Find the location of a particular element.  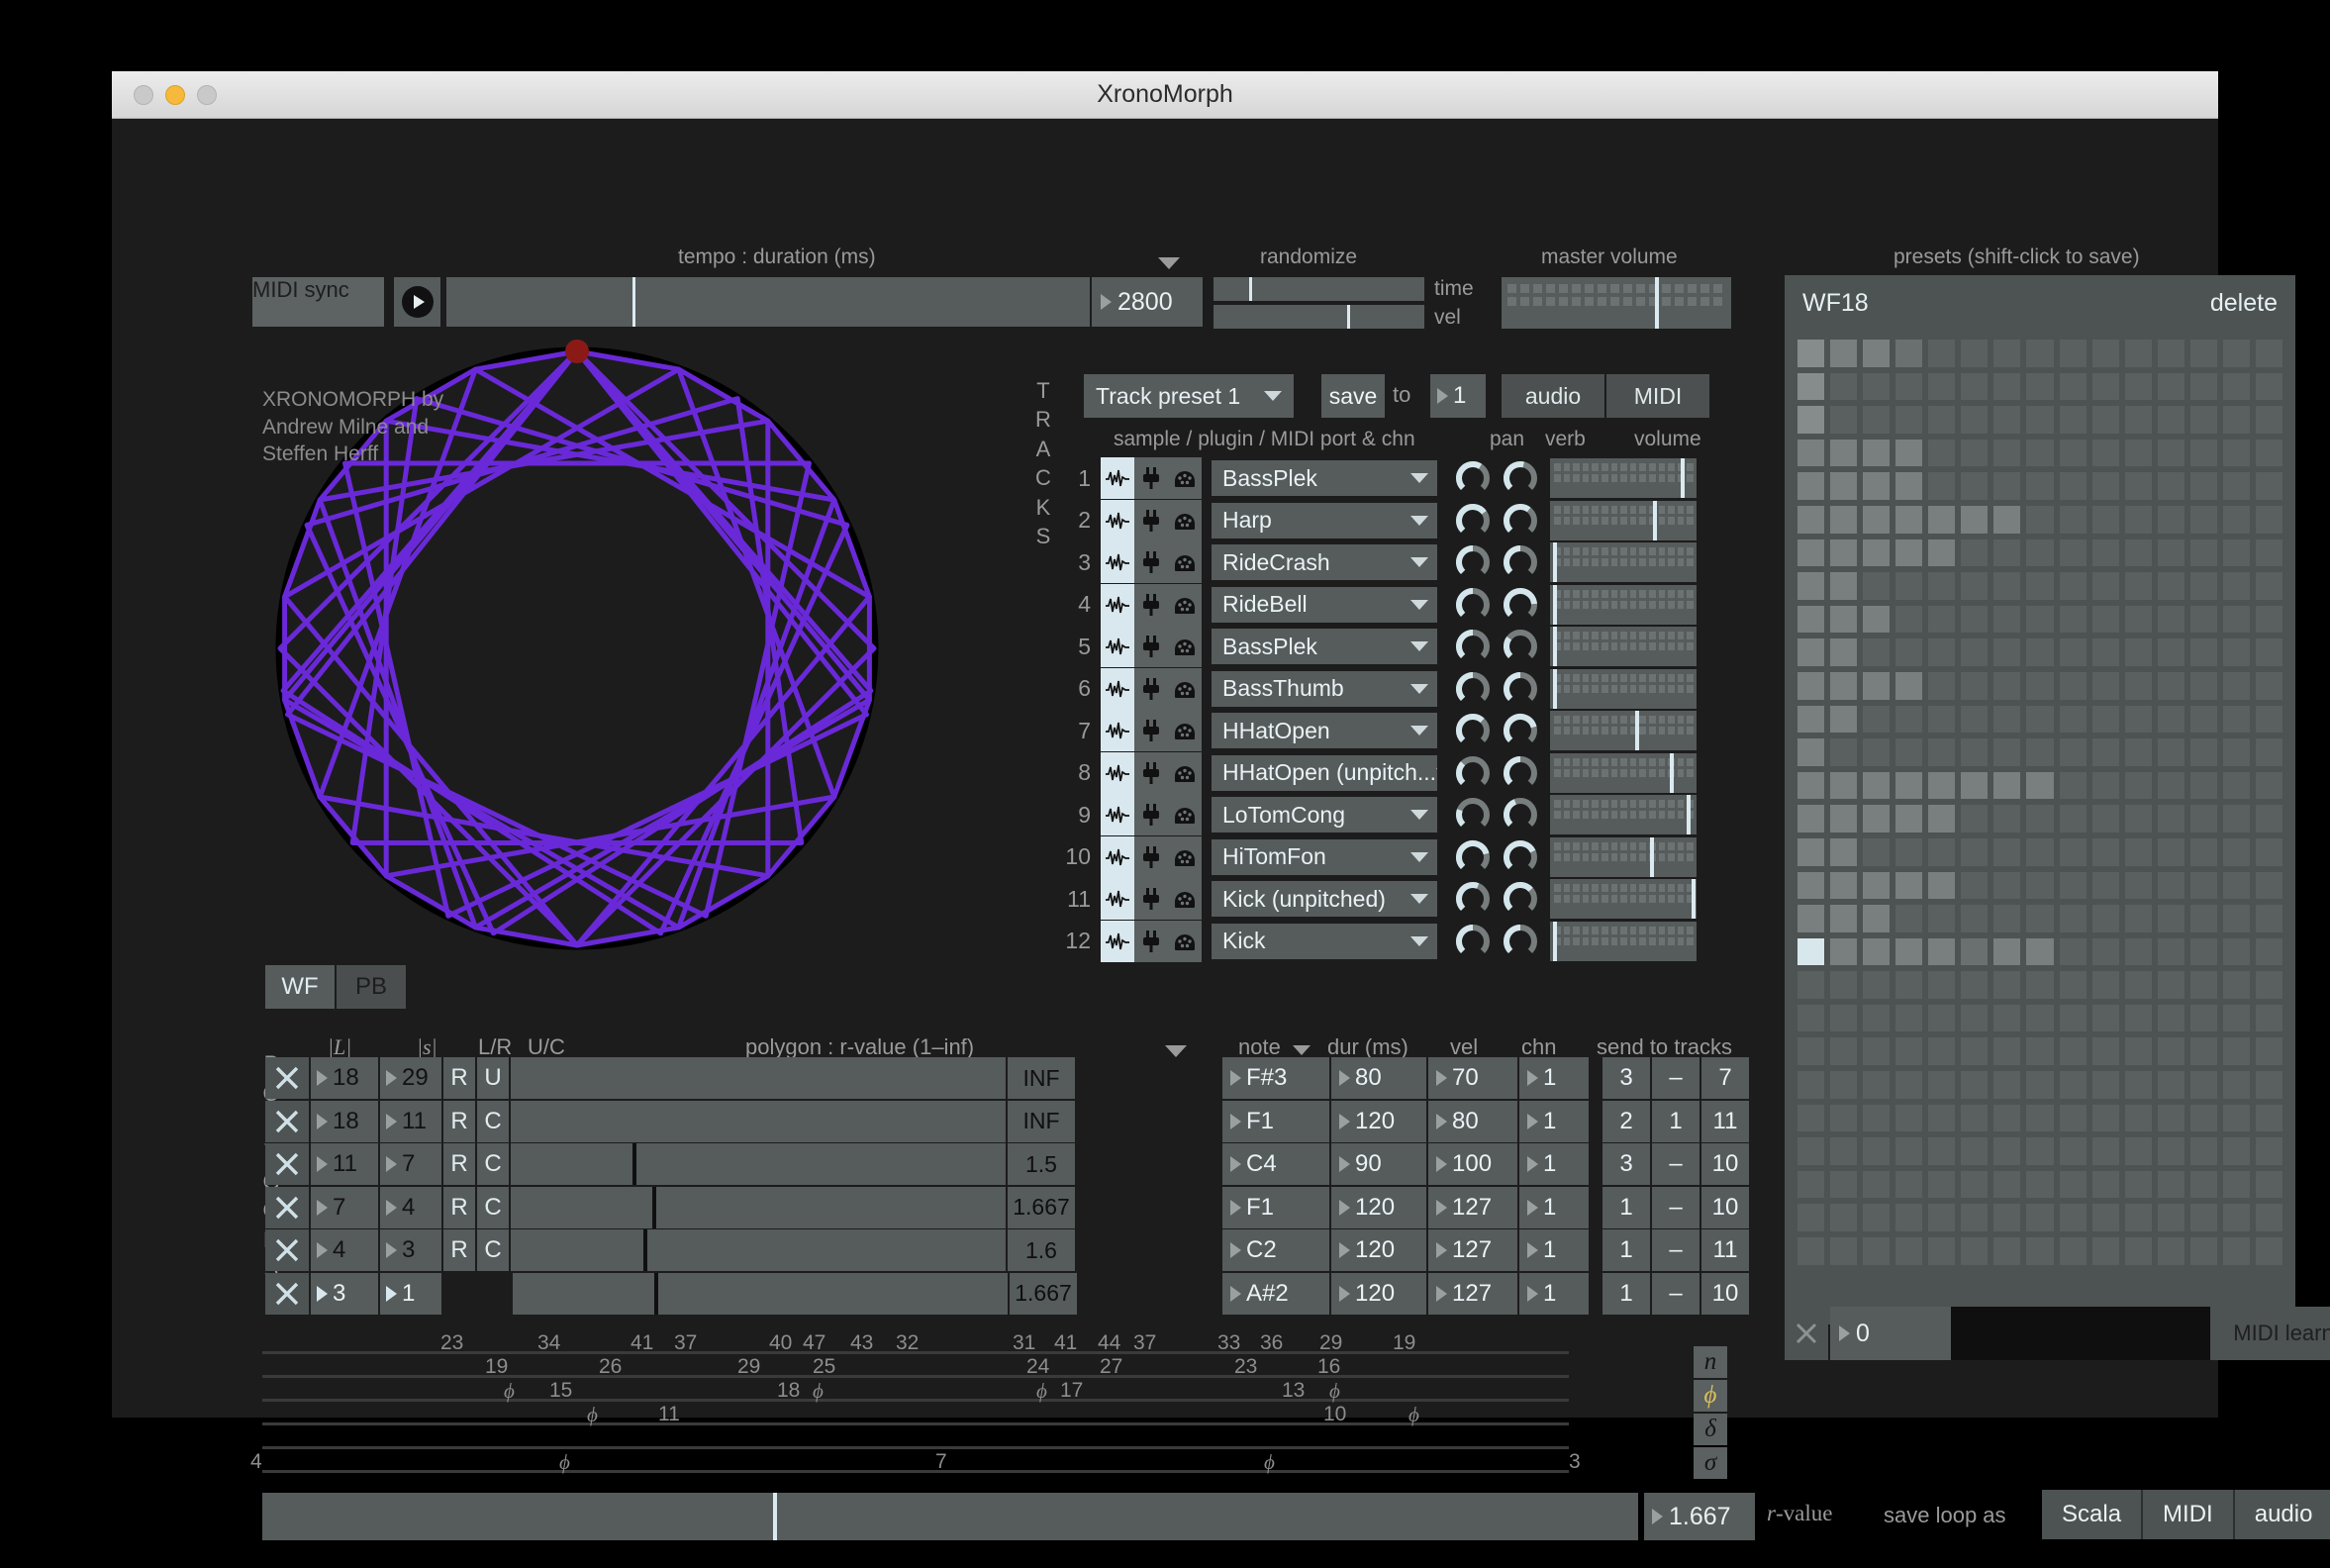

track-source-dropdown: Kick (unpitched) is located at coordinates (1324, 899).